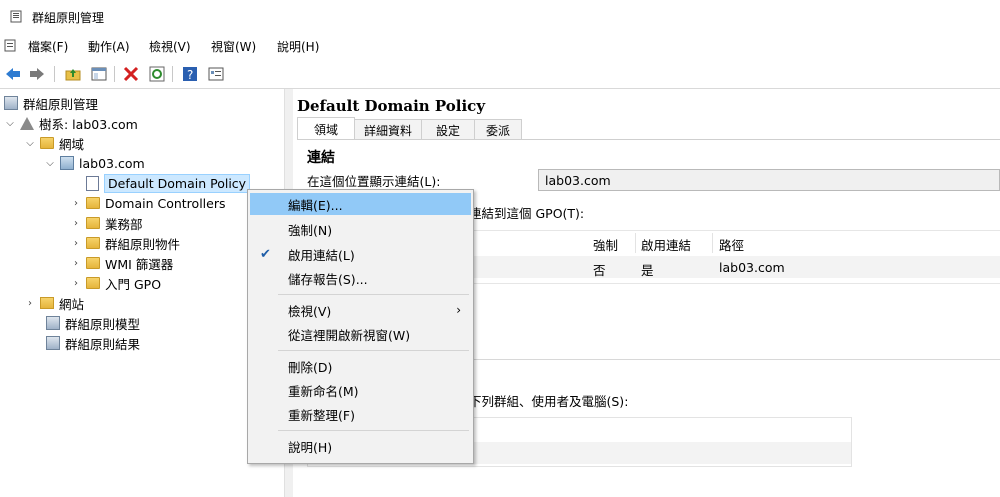 This screenshot has height=497, width=1000. What do you see at coordinates (67, 163) in the screenshot?
I see `domain-icon` at bounding box center [67, 163].